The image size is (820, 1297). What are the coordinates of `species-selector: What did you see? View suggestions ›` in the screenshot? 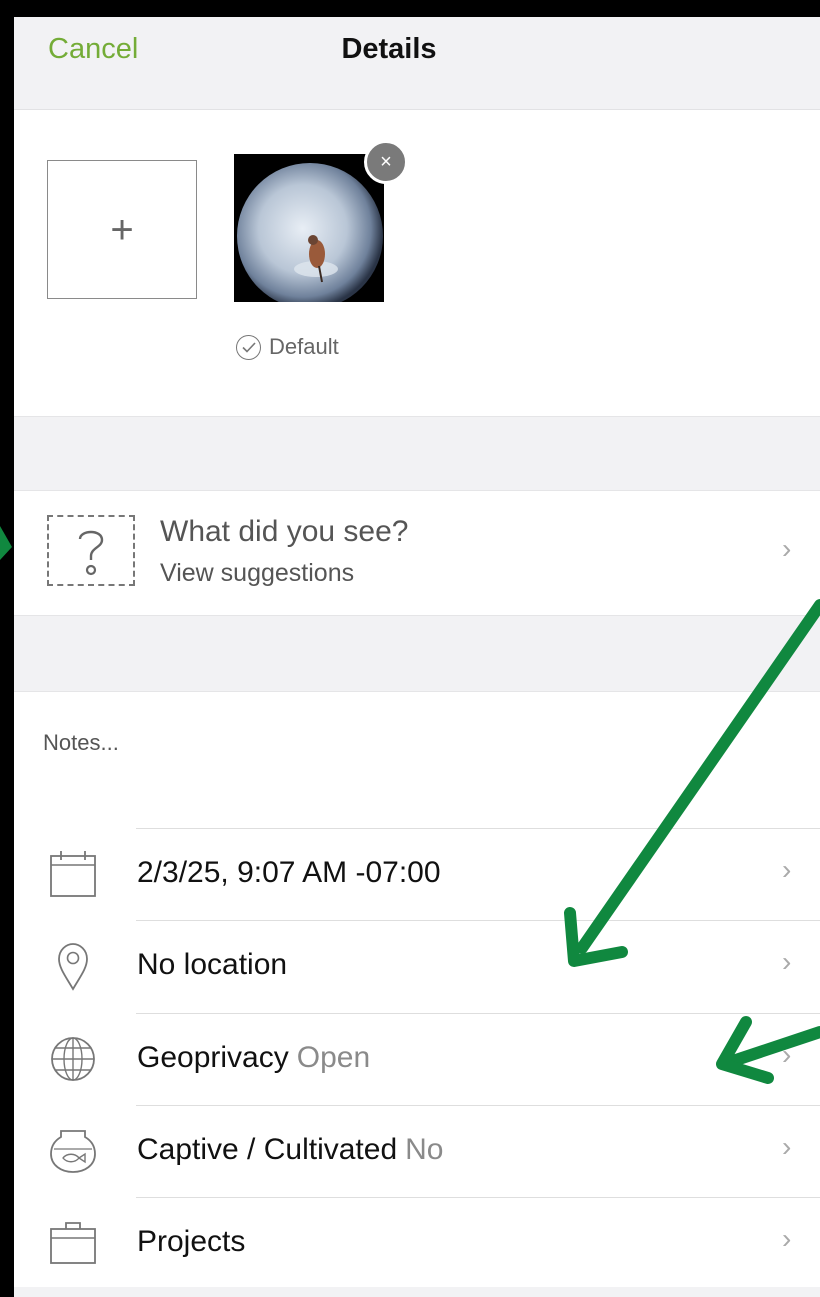 It's located at (417, 553).